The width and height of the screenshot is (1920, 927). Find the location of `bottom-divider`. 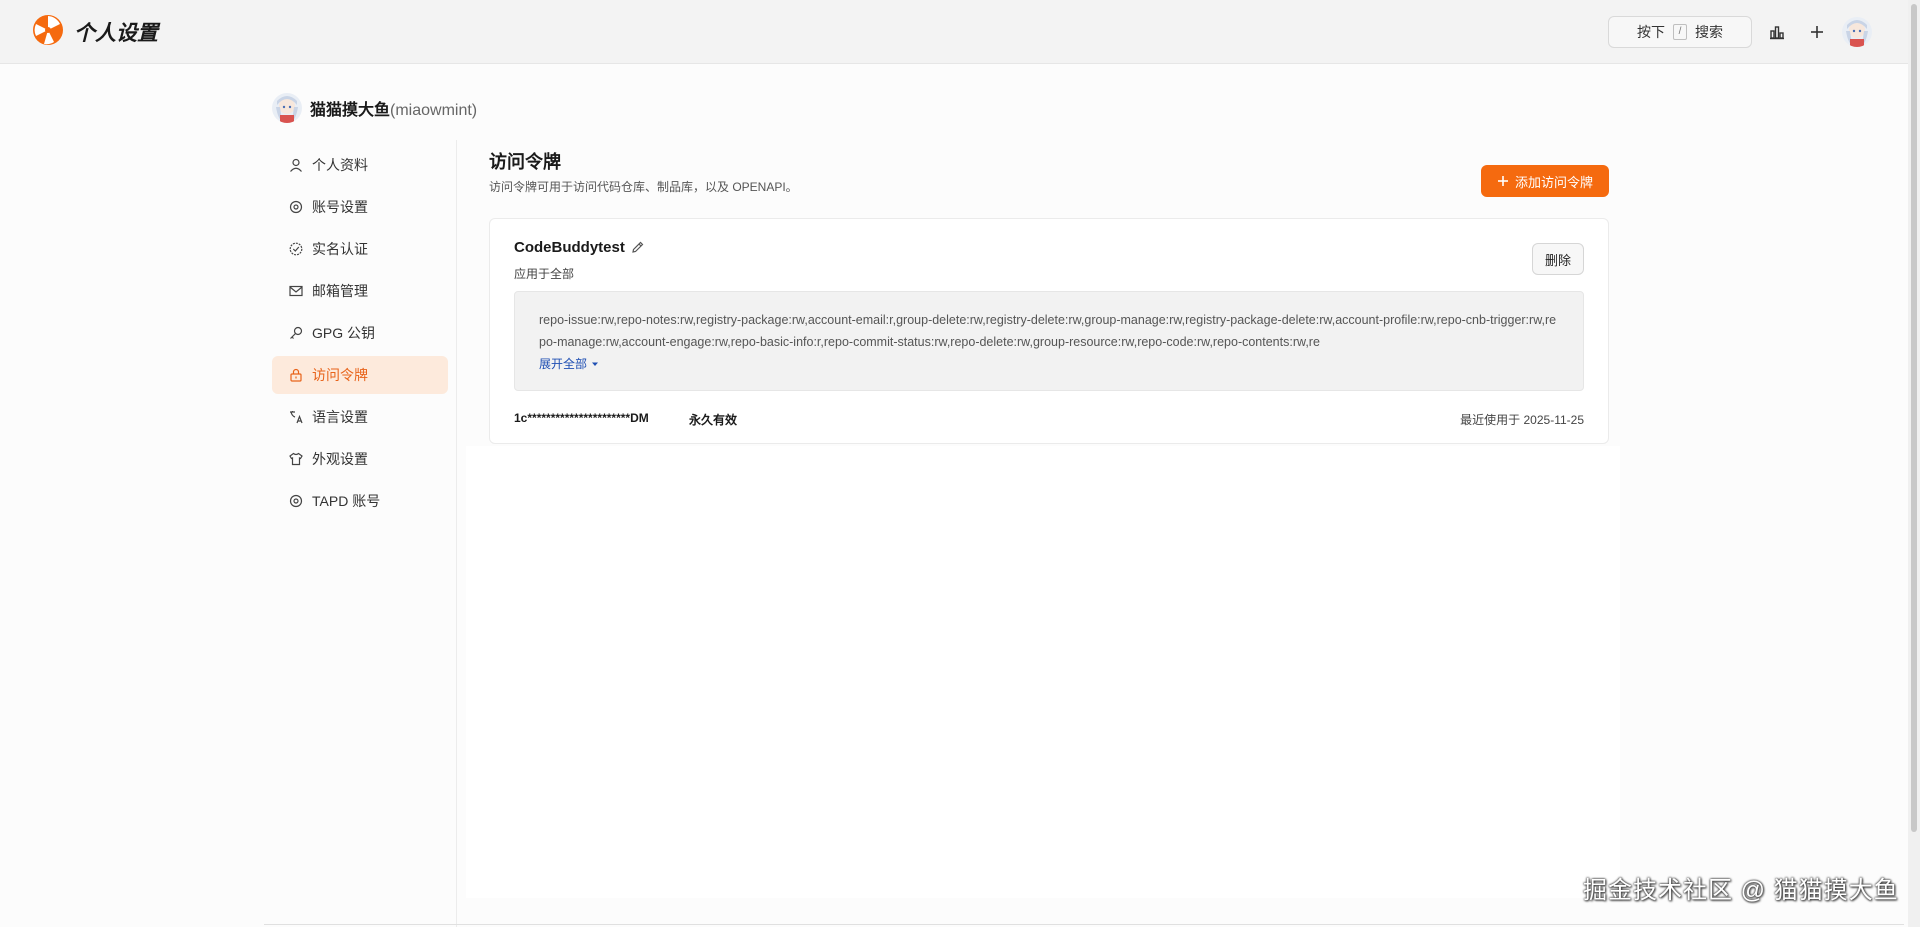

bottom-divider is located at coordinates (1084, 924).